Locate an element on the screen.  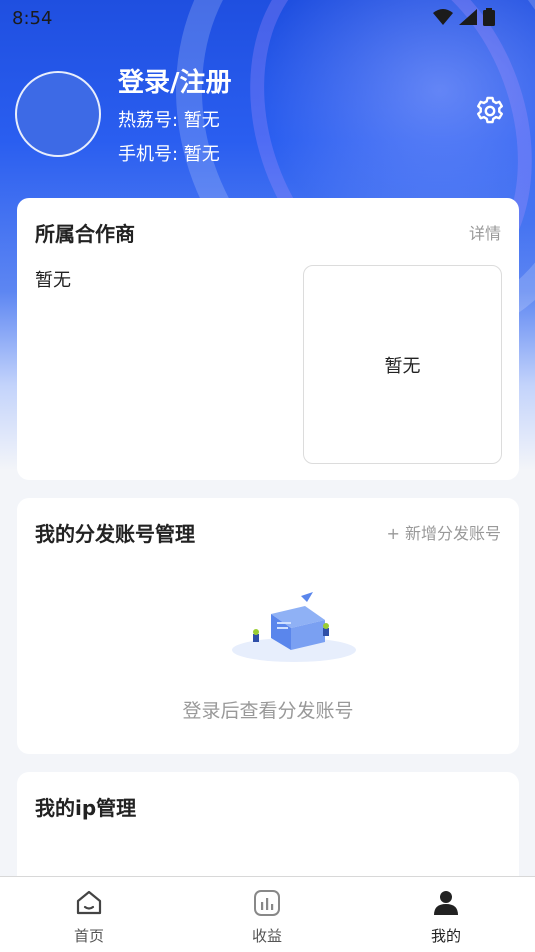
tab-mine: 我的 is located at coordinates (446, 914).